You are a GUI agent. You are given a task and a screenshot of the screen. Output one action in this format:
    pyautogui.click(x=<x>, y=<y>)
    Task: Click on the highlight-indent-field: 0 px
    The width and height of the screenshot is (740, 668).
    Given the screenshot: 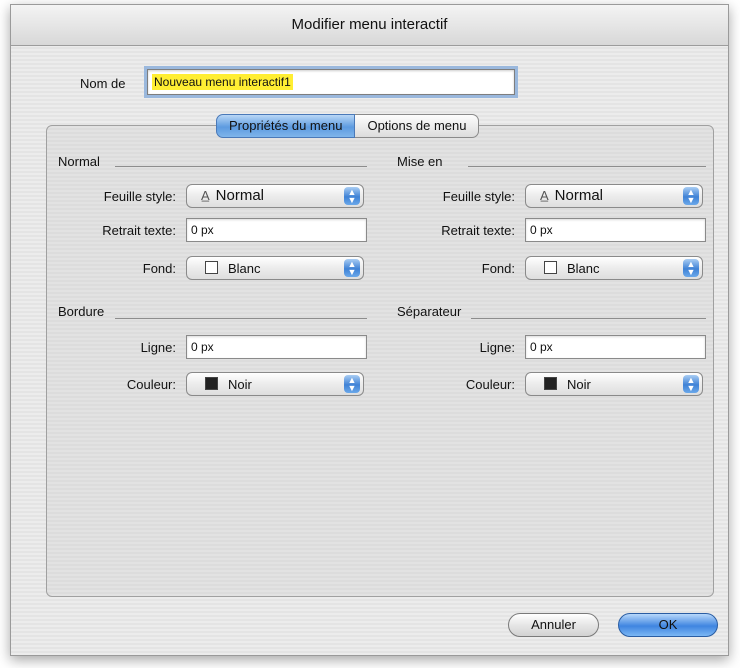 What is the action you would take?
    pyautogui.click(x=615, y=230)
    